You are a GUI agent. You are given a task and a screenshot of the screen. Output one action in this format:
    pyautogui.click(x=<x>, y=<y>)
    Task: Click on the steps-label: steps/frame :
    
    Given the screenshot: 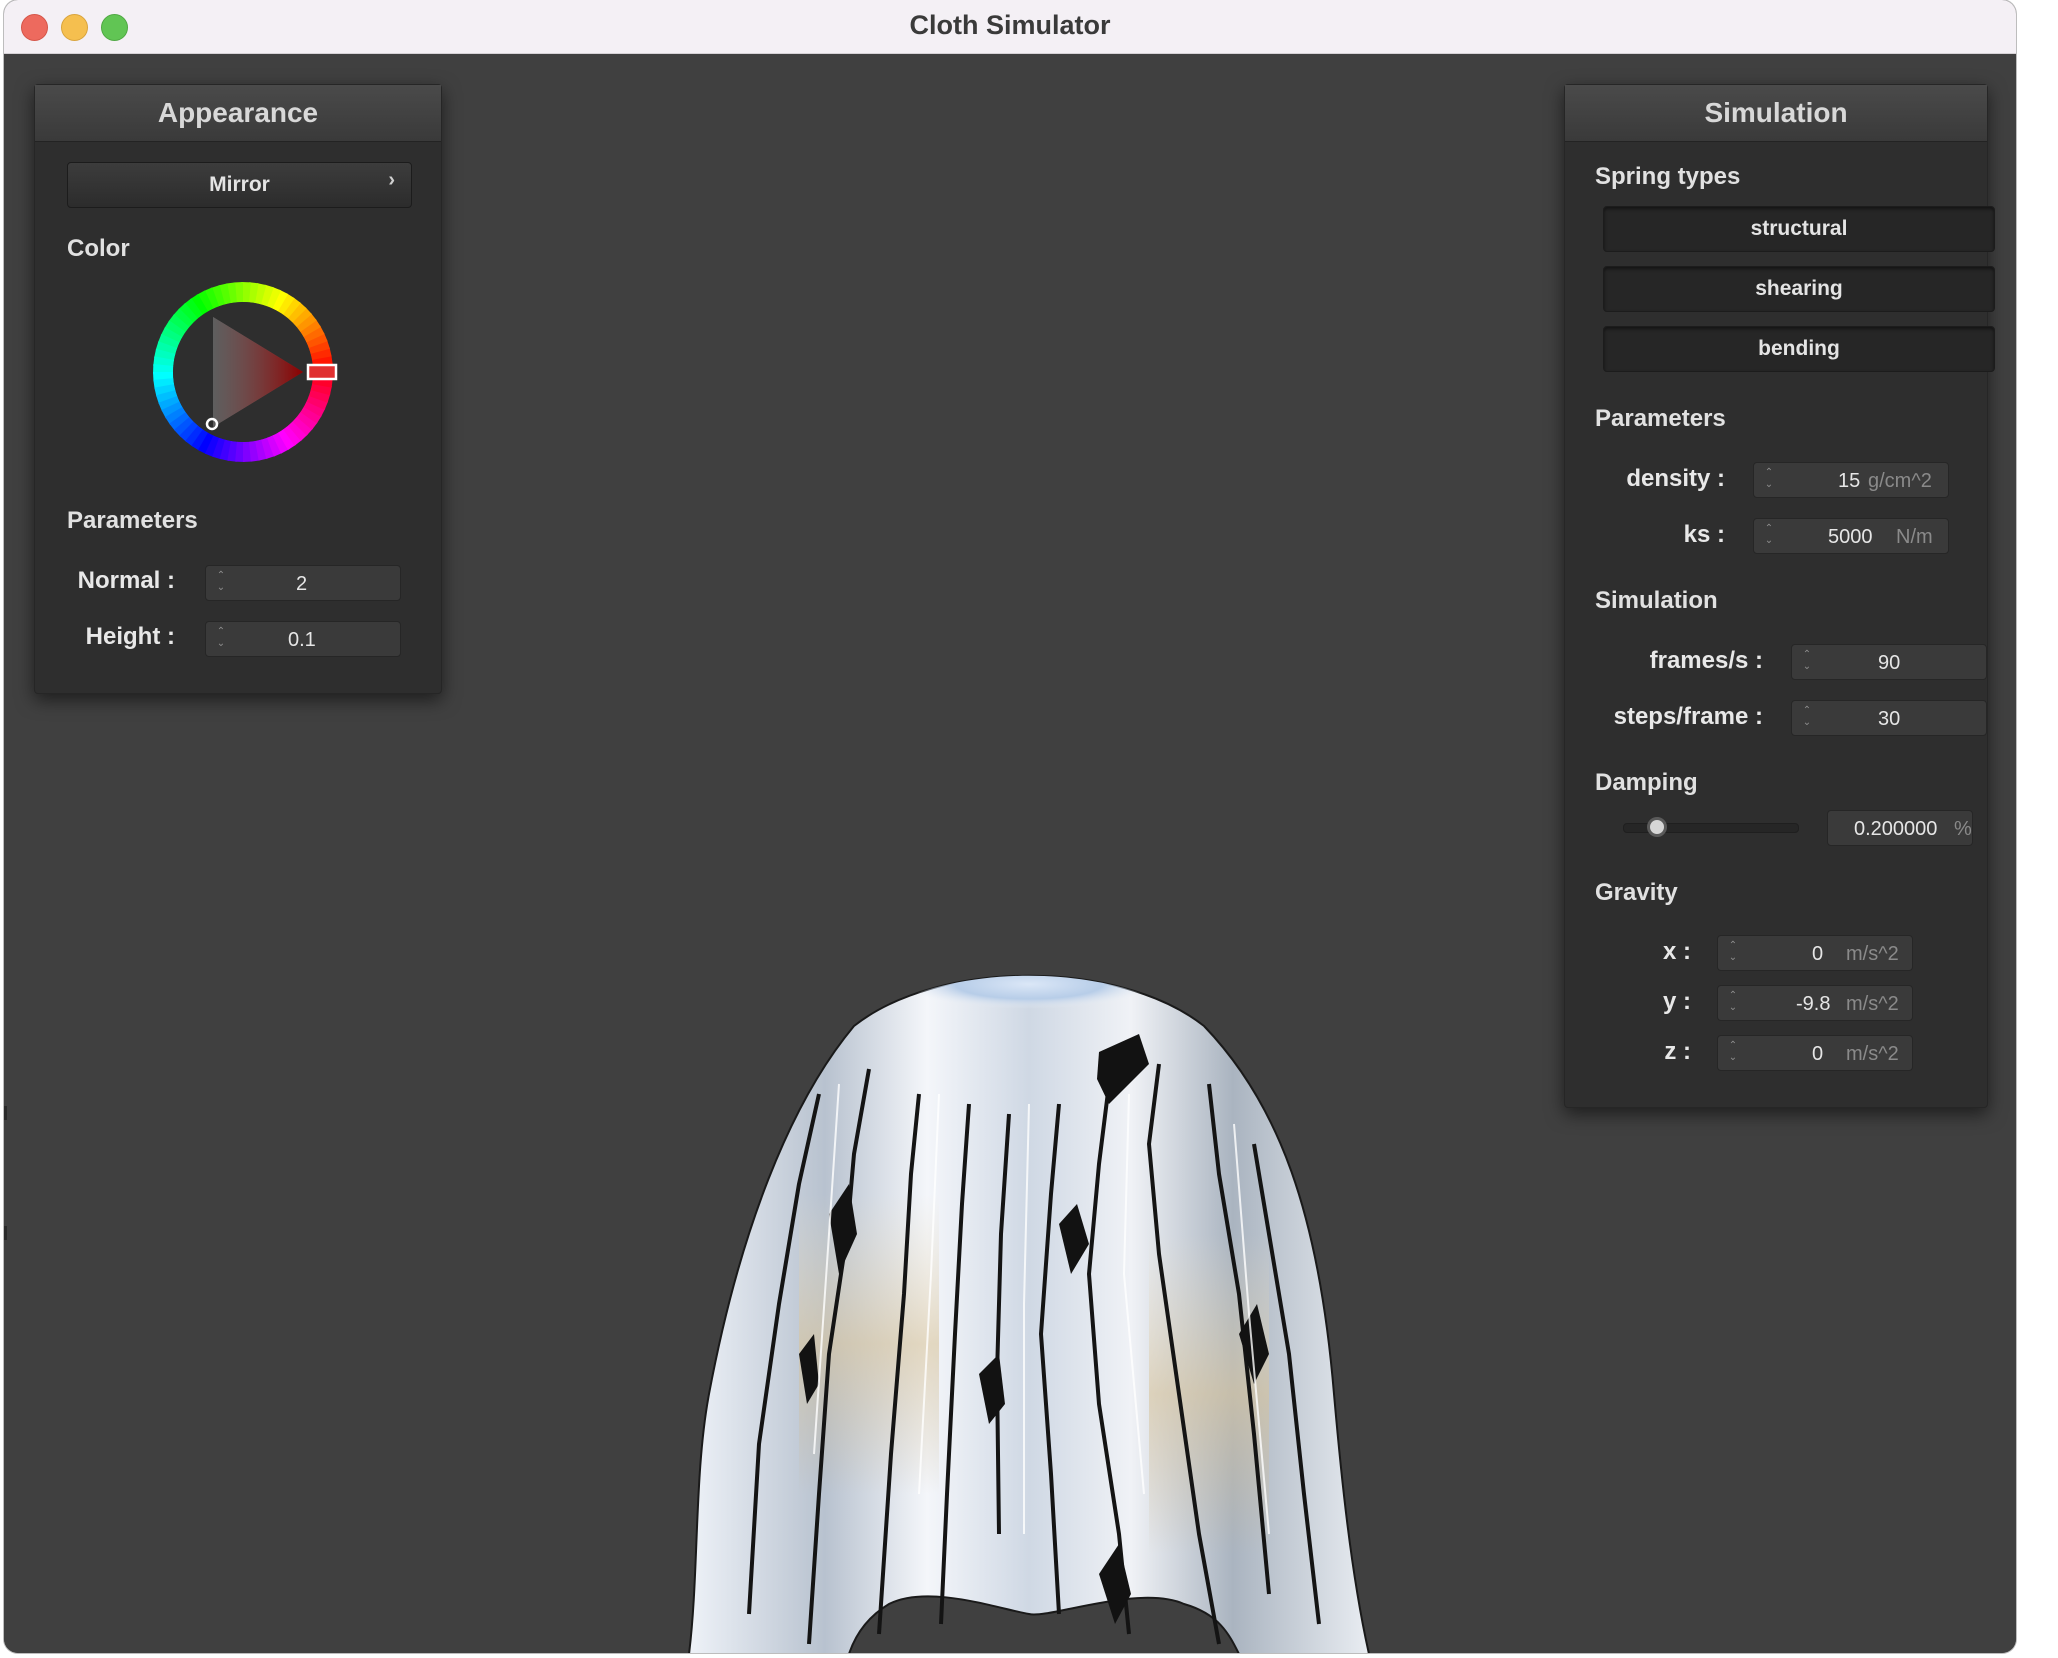 What is the action you would take?
    pyautogui.click(x=1688, y=716)
    